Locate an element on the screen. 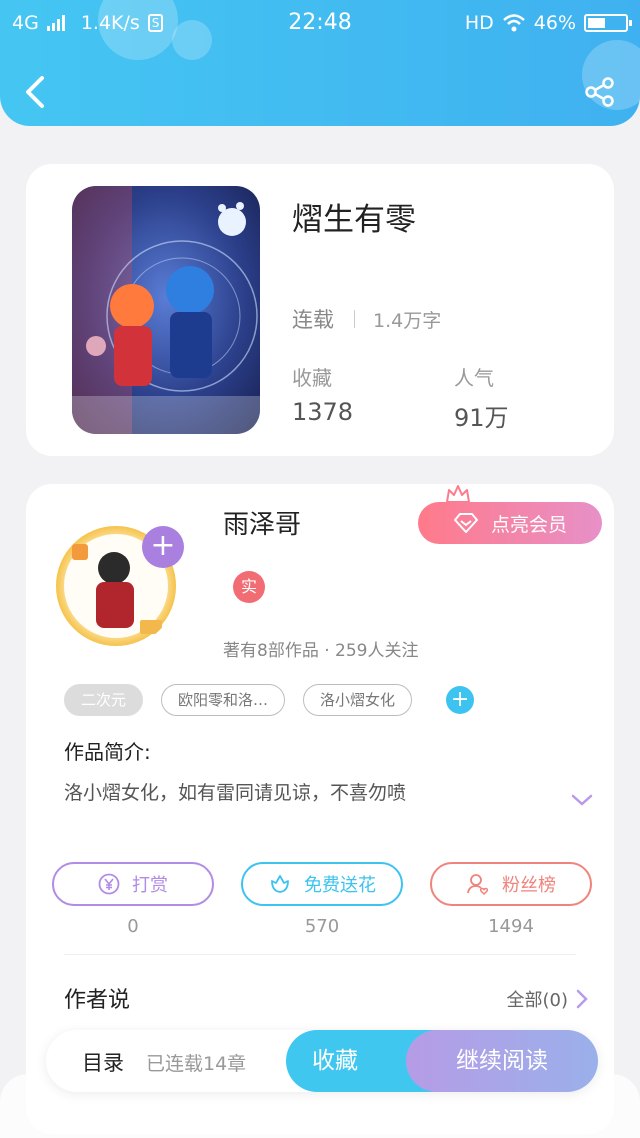 The image size is (640, 1138). all-link-label: 全部(0) is located at coordinates (537, 1000).